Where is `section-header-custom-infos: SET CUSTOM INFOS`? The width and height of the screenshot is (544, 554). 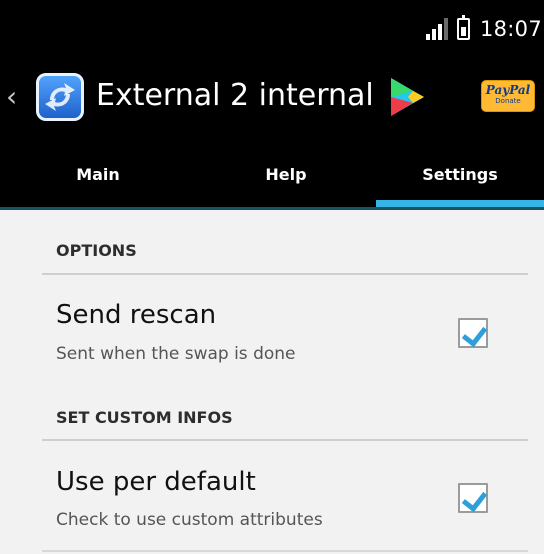 section-header-custom-infos: SET CUSTOM INFOS is located at coordinates (144, 417).